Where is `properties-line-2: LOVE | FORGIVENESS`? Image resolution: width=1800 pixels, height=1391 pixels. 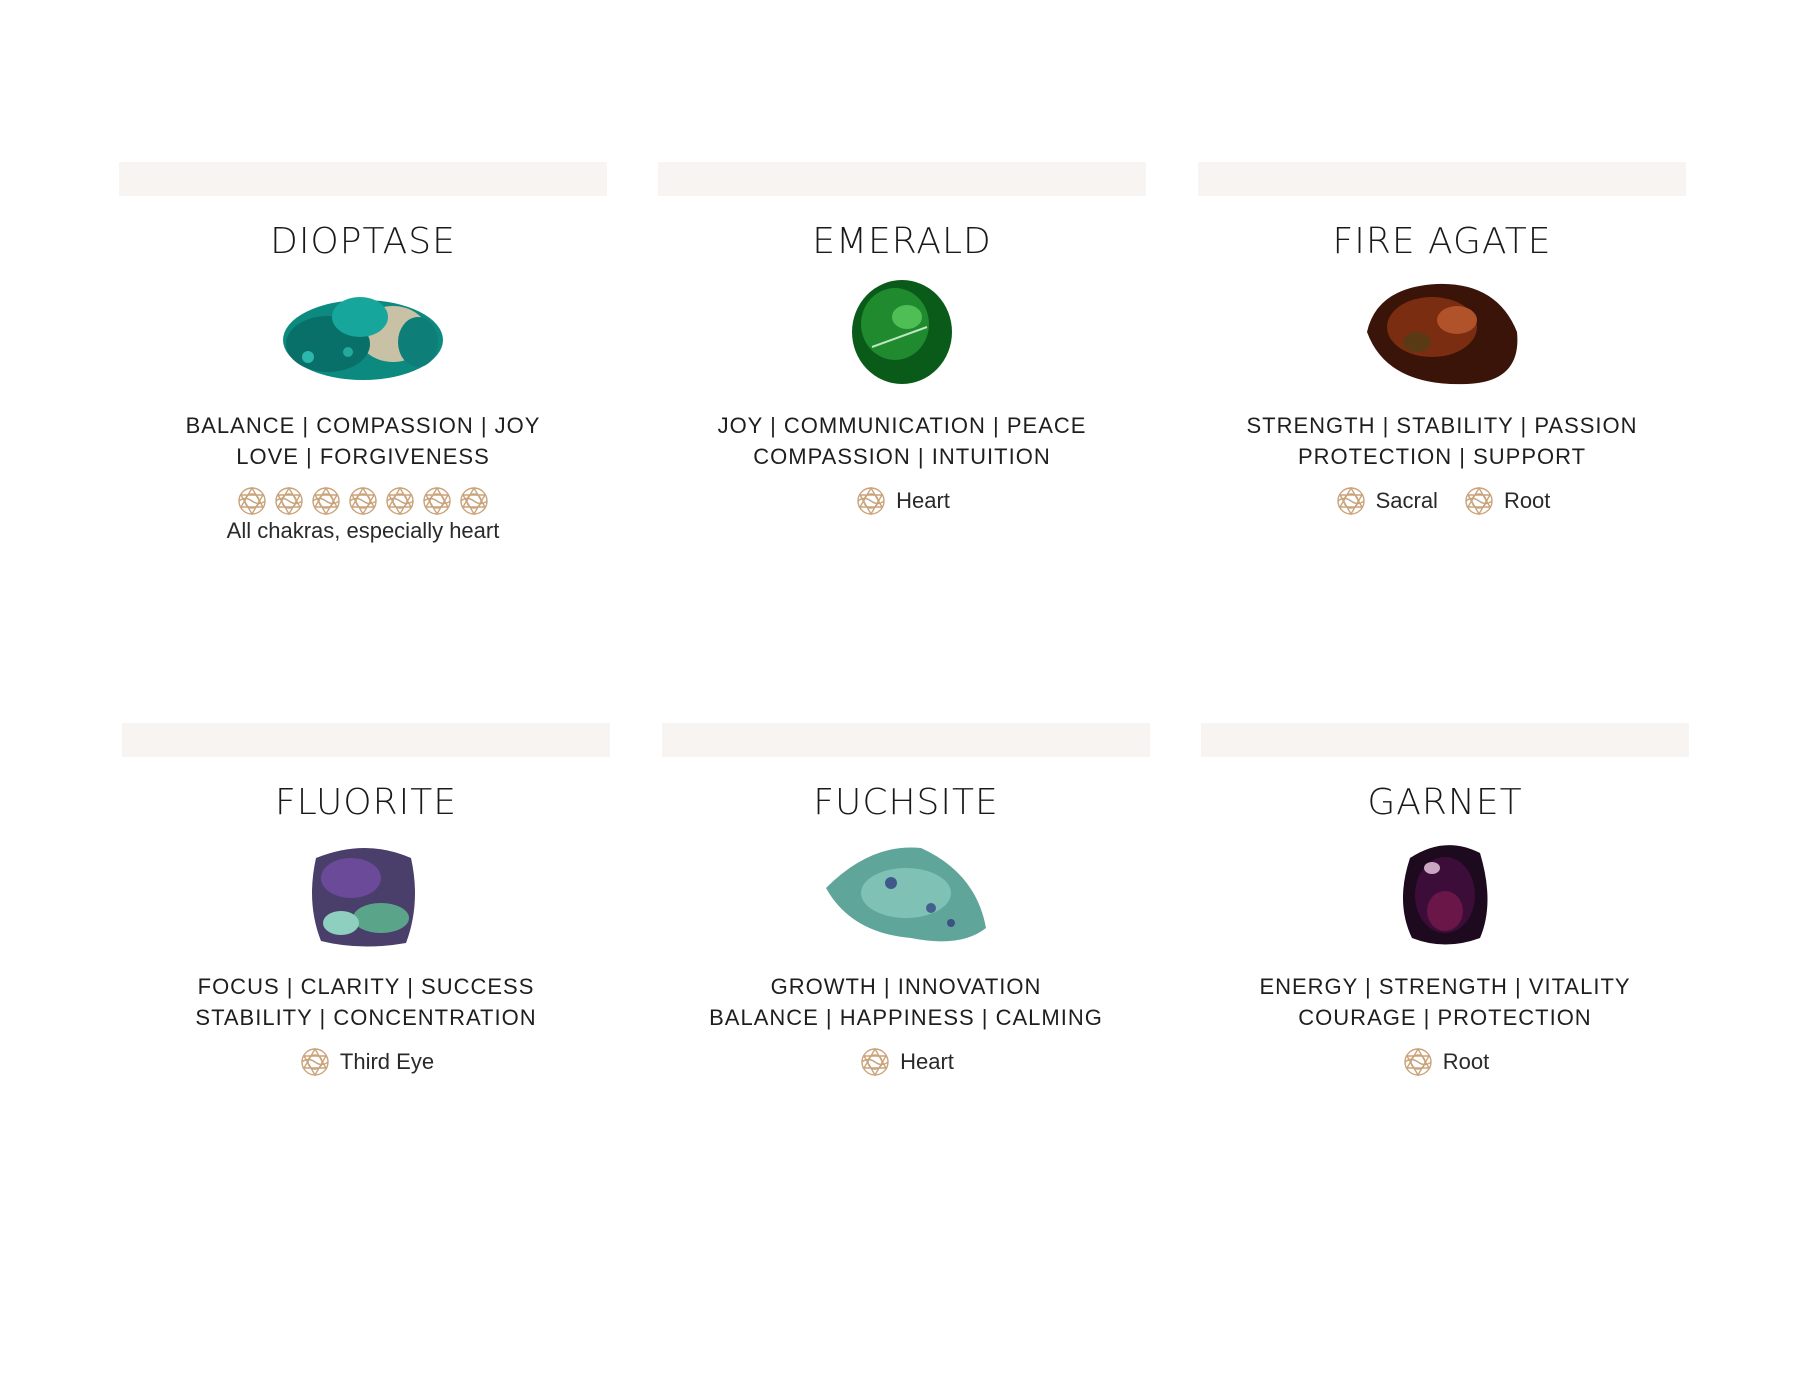
properties-line-2: LOVE | FORGIVENESS is located at coordinates (363, 456).